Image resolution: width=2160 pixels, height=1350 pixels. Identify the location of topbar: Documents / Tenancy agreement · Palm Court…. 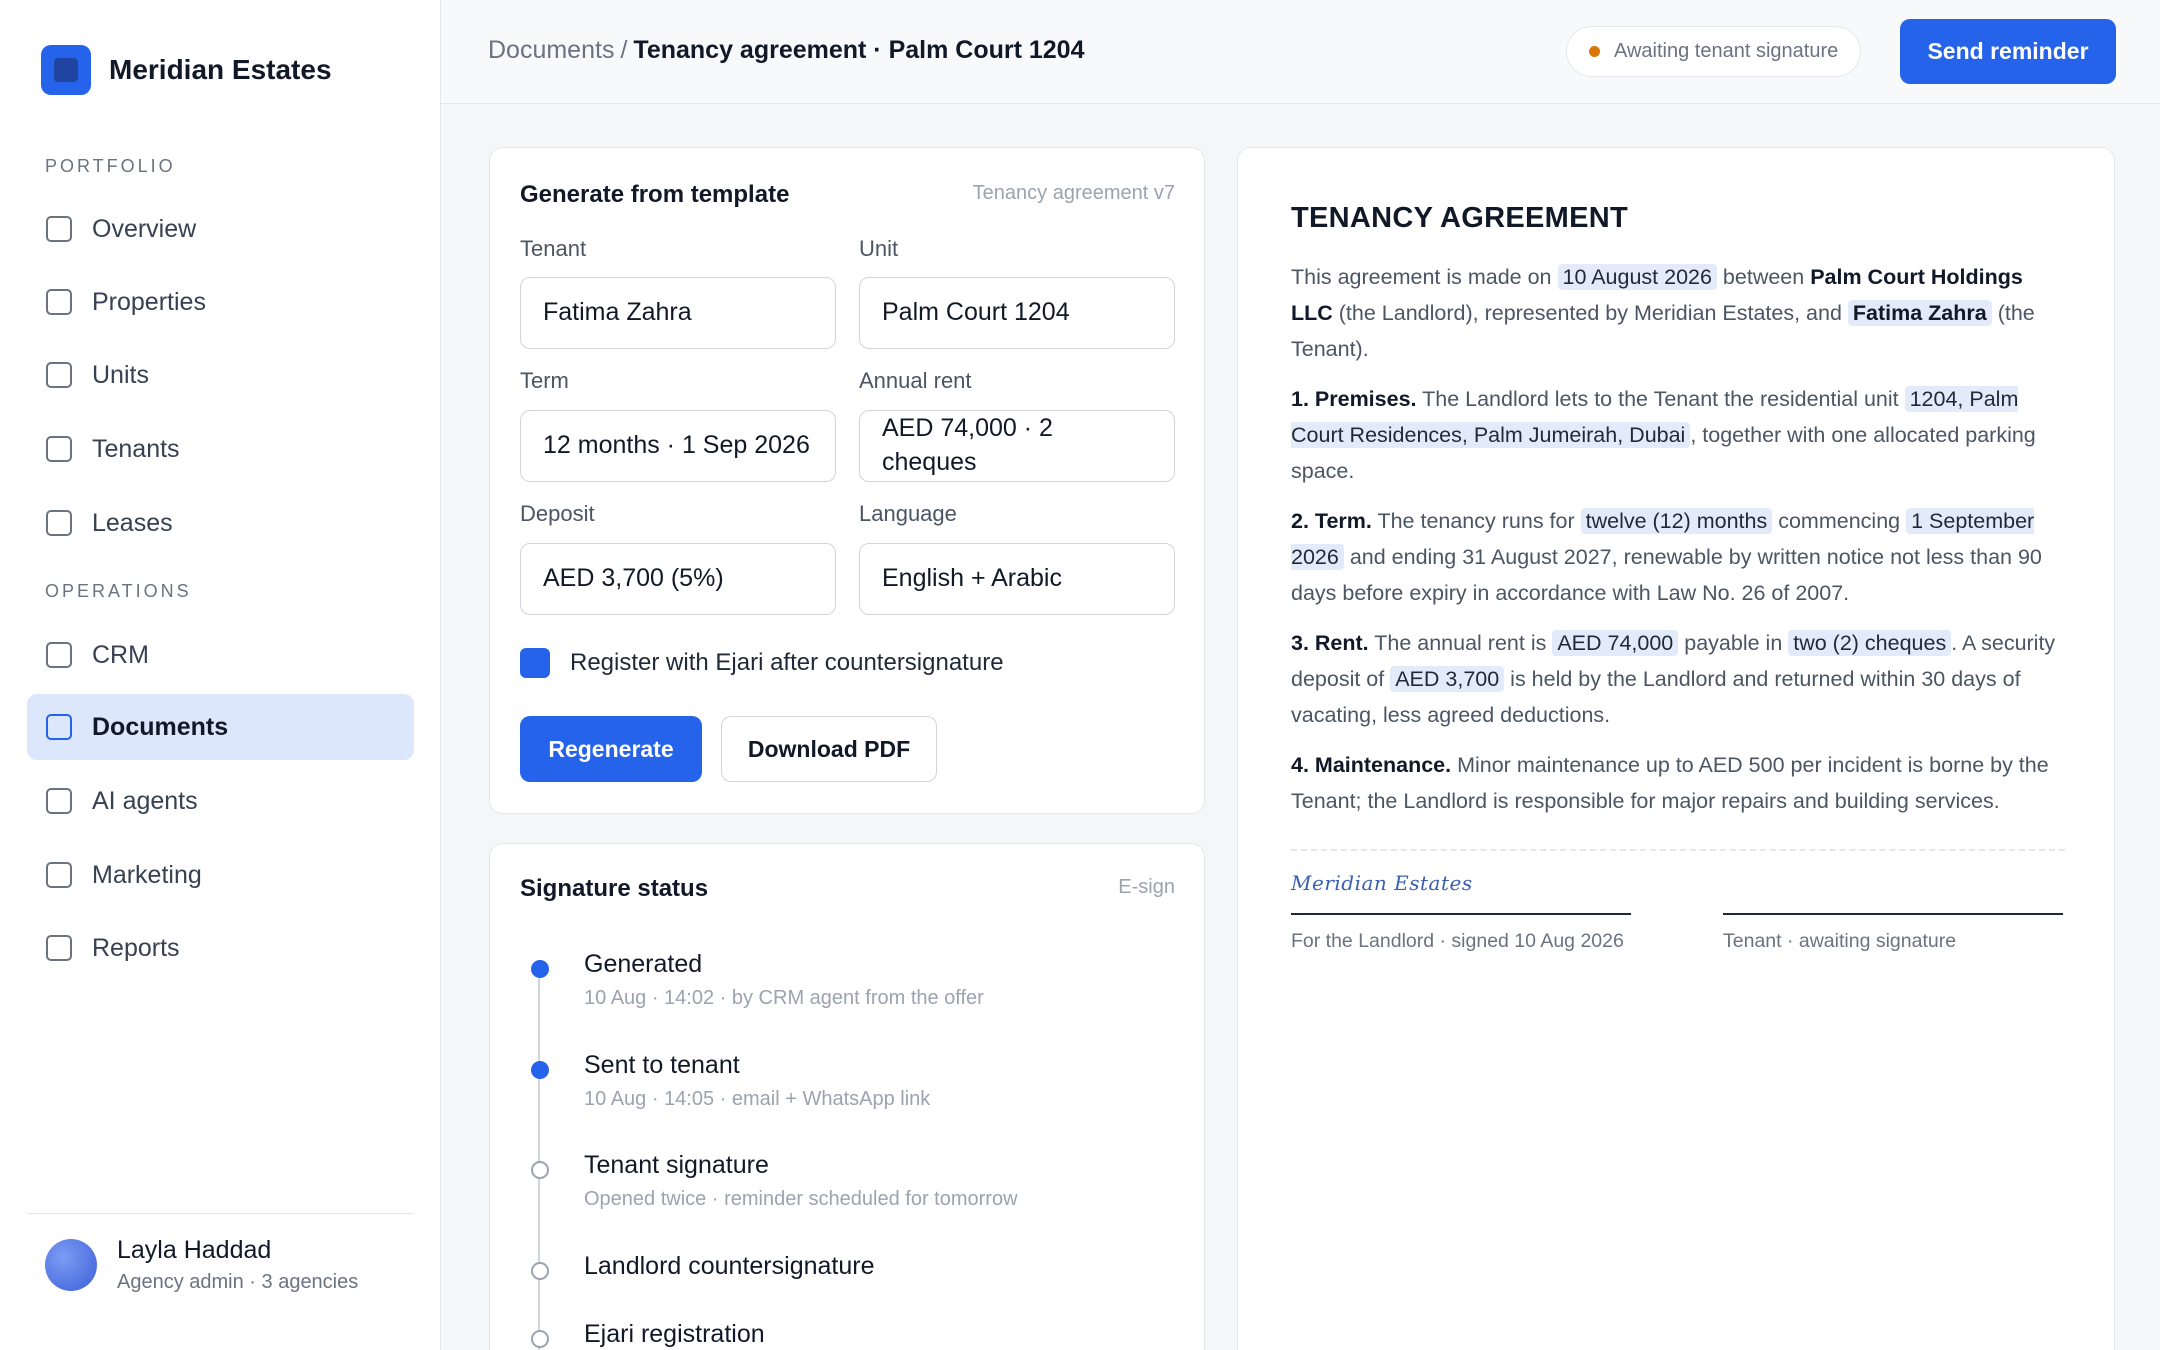
(1300, 52).